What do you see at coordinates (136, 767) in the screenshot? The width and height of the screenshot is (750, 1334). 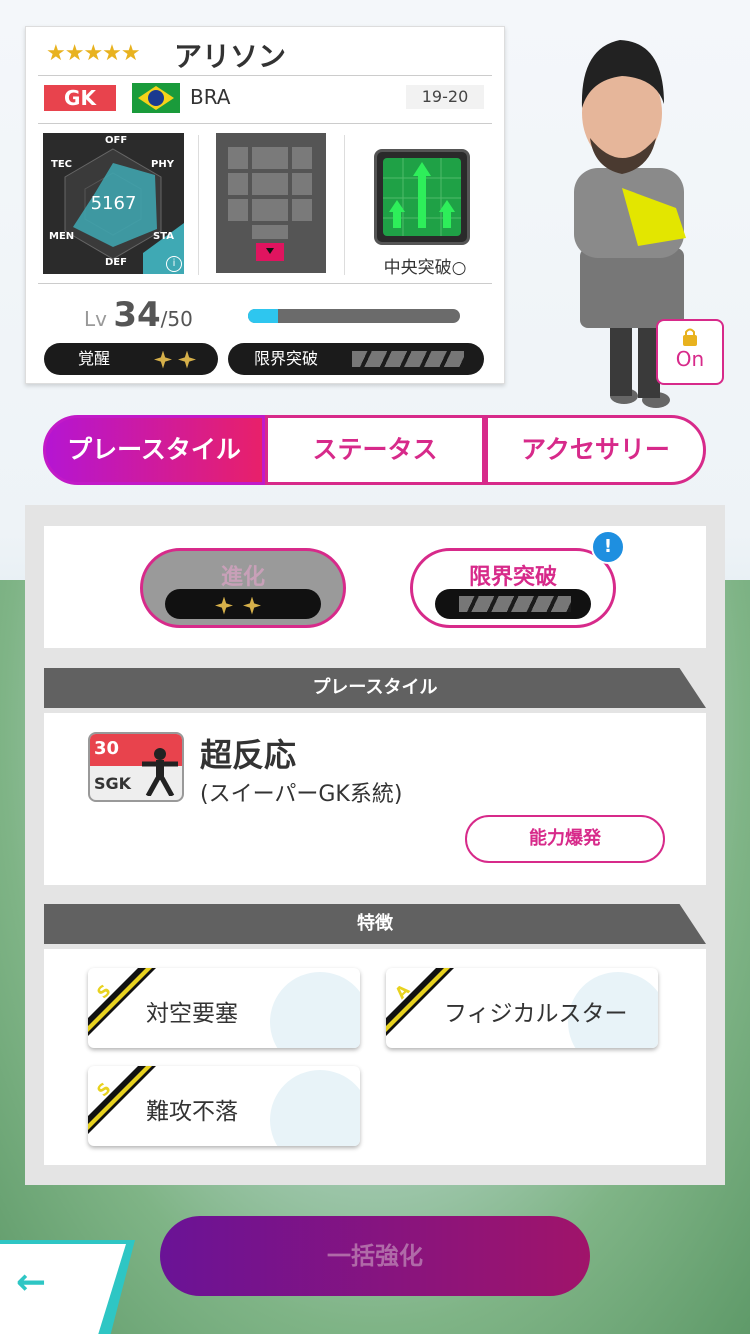 I see `playstyle-icon: 30 SGK` at bounding box center [136, 767].